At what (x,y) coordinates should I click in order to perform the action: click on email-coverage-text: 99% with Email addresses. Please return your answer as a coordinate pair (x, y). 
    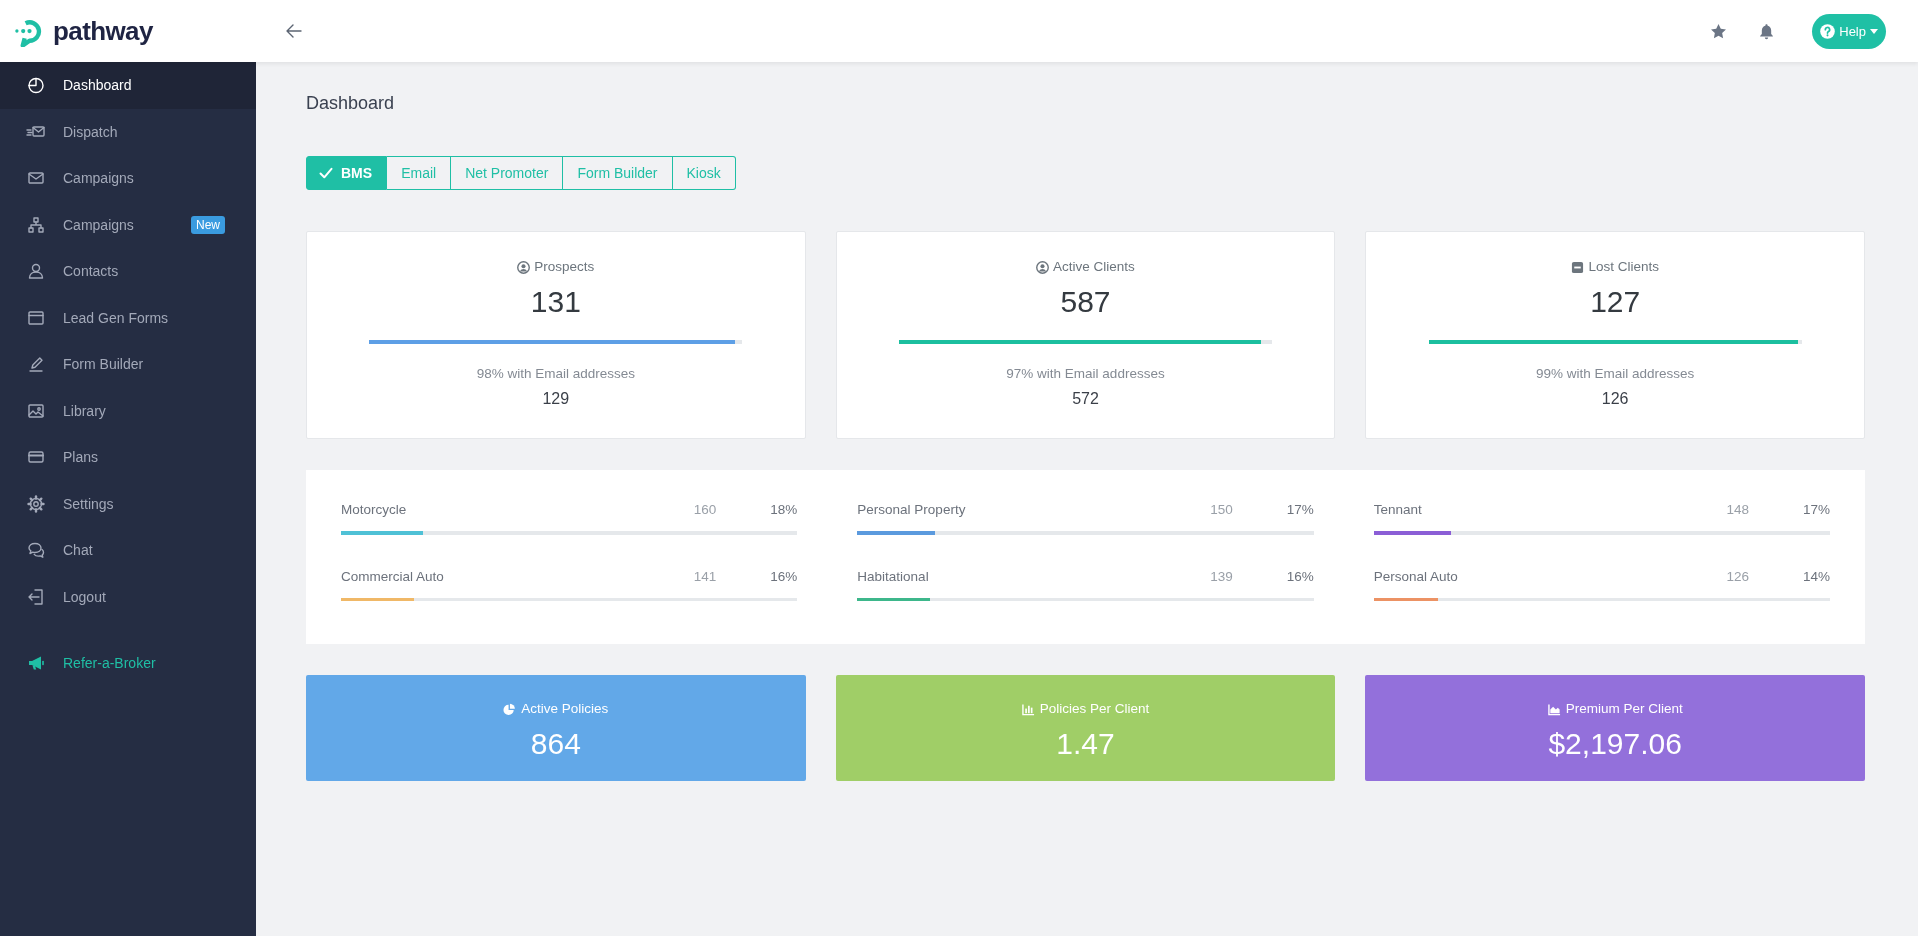
    Looking at the image, I should click on (1615, 374).